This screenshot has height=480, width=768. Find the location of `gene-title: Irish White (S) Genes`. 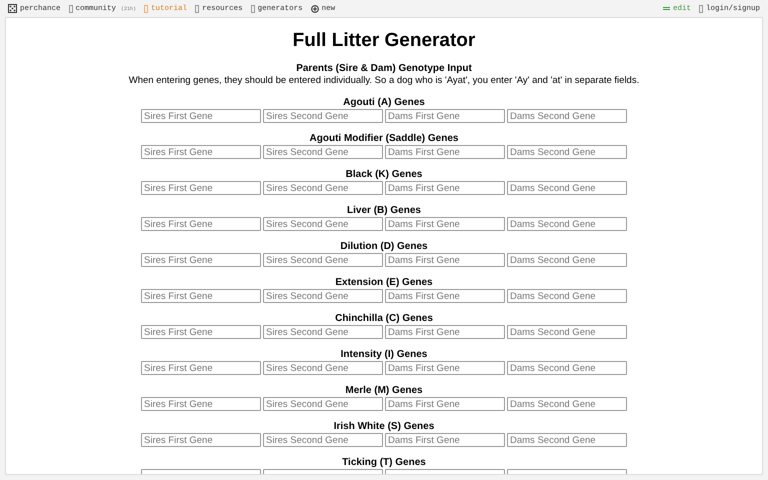

gene-title: Irish White (S) Genes is located at coordinates (384, 427).